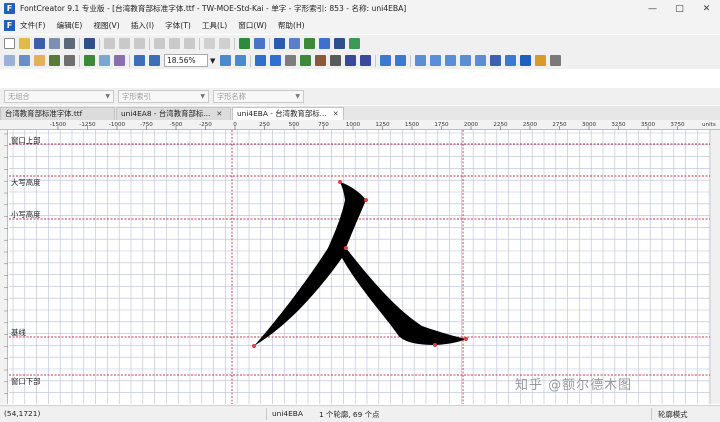 The height and width of the screenshot is (422, 720). What do you see at coordinates (259, 43) in the screenshot?
I see `table-icon` at bounding box center [259, 43].